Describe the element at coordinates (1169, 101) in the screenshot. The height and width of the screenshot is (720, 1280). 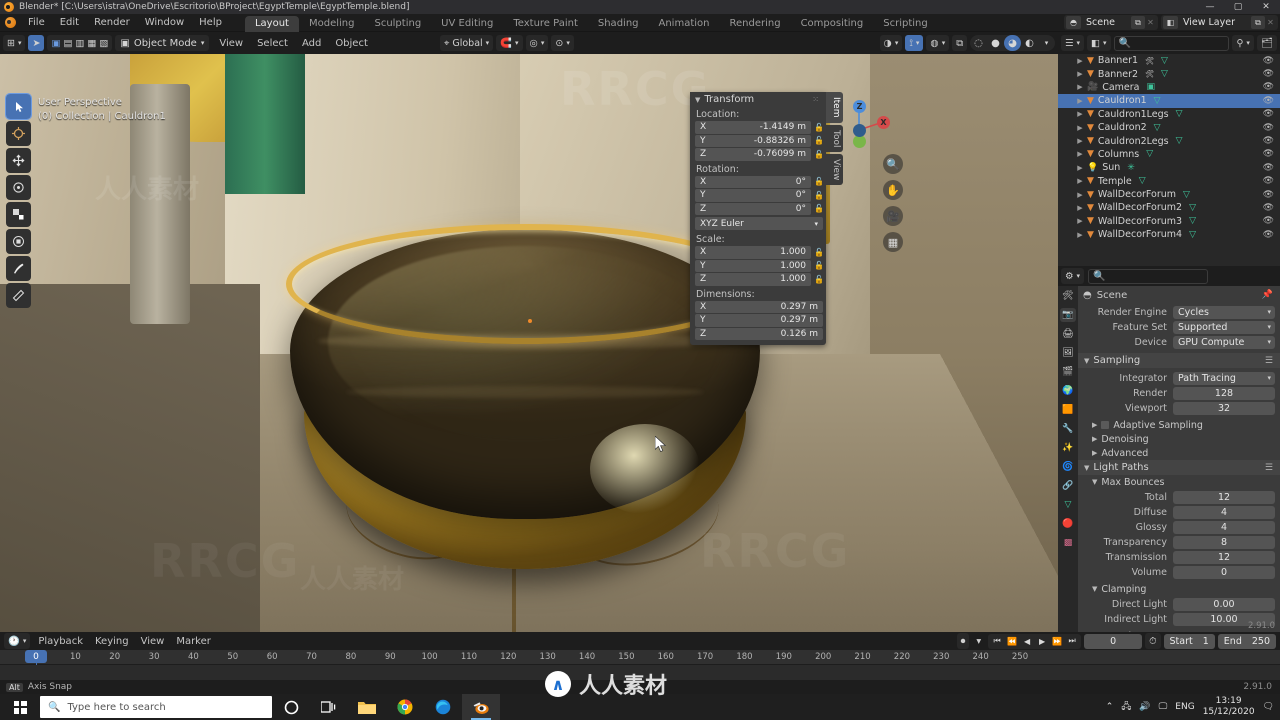
I see `outliner-item-cauldron1: ▶ ▼ Cauldron1 ▽ 👁` at that location.